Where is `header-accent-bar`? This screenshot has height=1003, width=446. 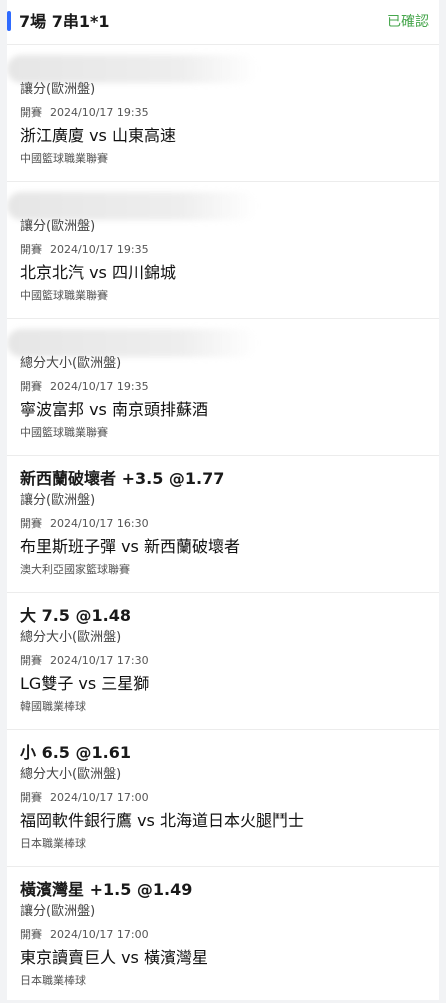 header-accent-bar is located at coordinates (9, 21).